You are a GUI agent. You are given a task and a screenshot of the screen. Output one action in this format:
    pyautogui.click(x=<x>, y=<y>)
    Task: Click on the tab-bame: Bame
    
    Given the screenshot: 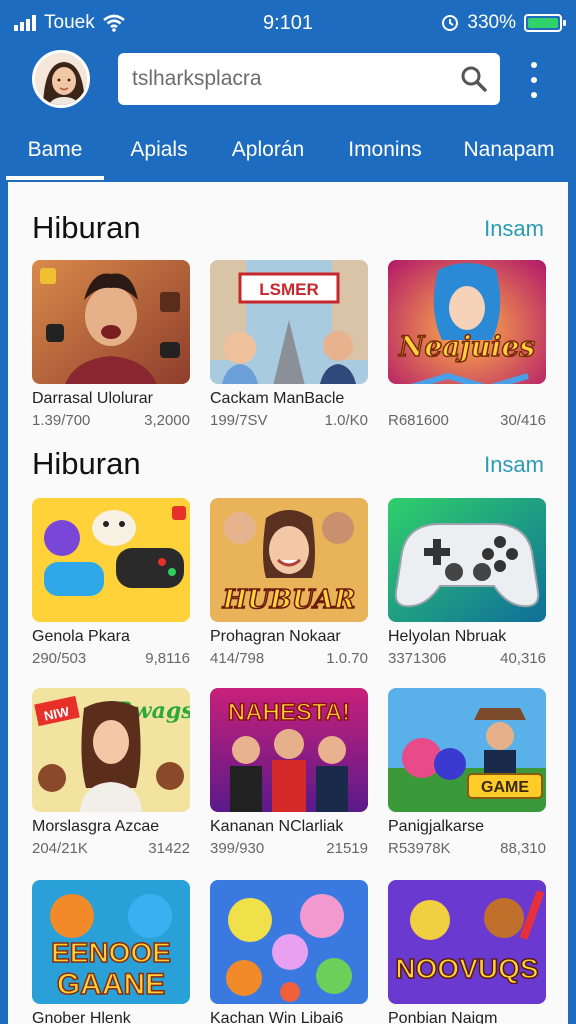 What is the action you would take?
    pyautogui.click(x=55, y=150)
    